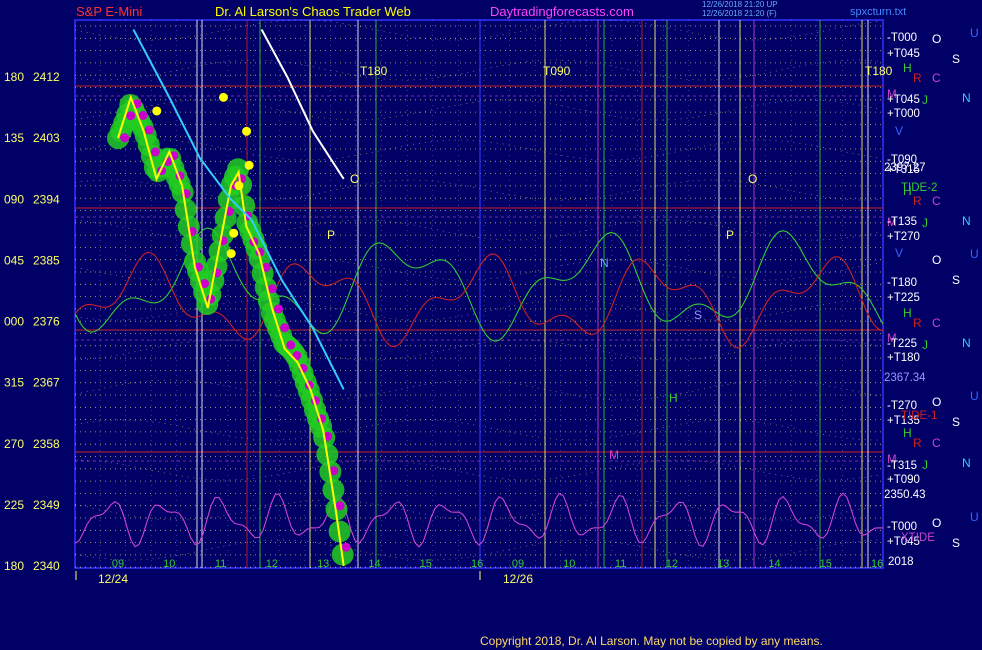 The height and width of the screenshot is (650, 982). What do you see at coordinates (46, 199) in the screenshot?
I see `y-tick-price: 2394` at bounding box center [46, 199].